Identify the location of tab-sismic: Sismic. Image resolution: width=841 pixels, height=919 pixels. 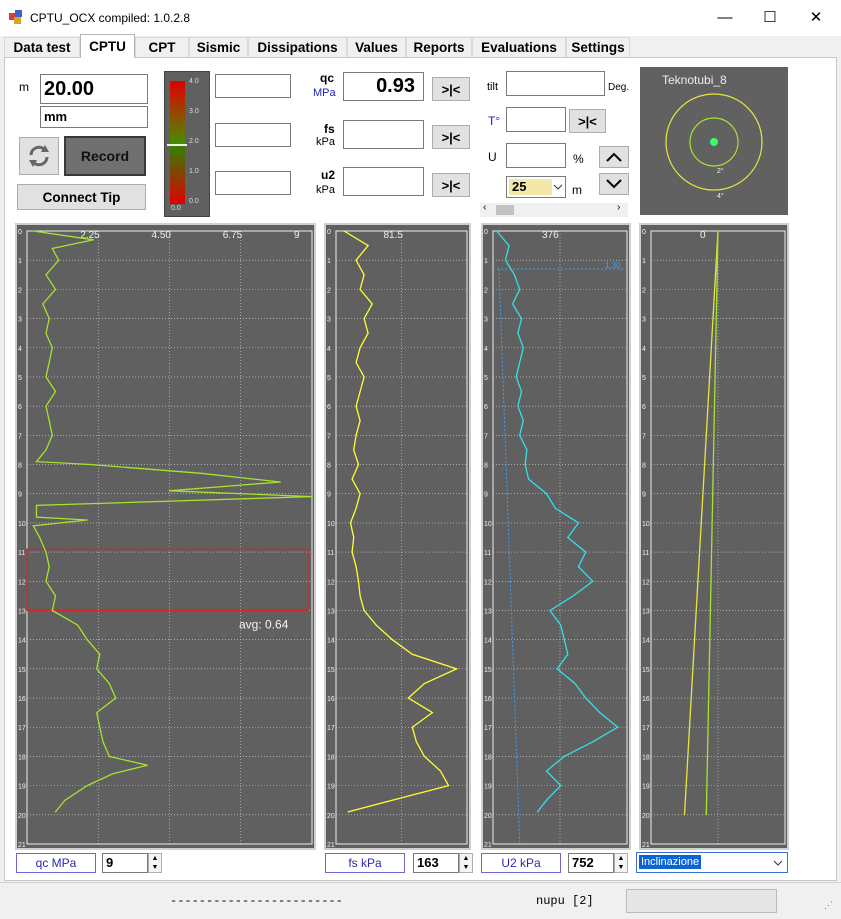
(218, 47).